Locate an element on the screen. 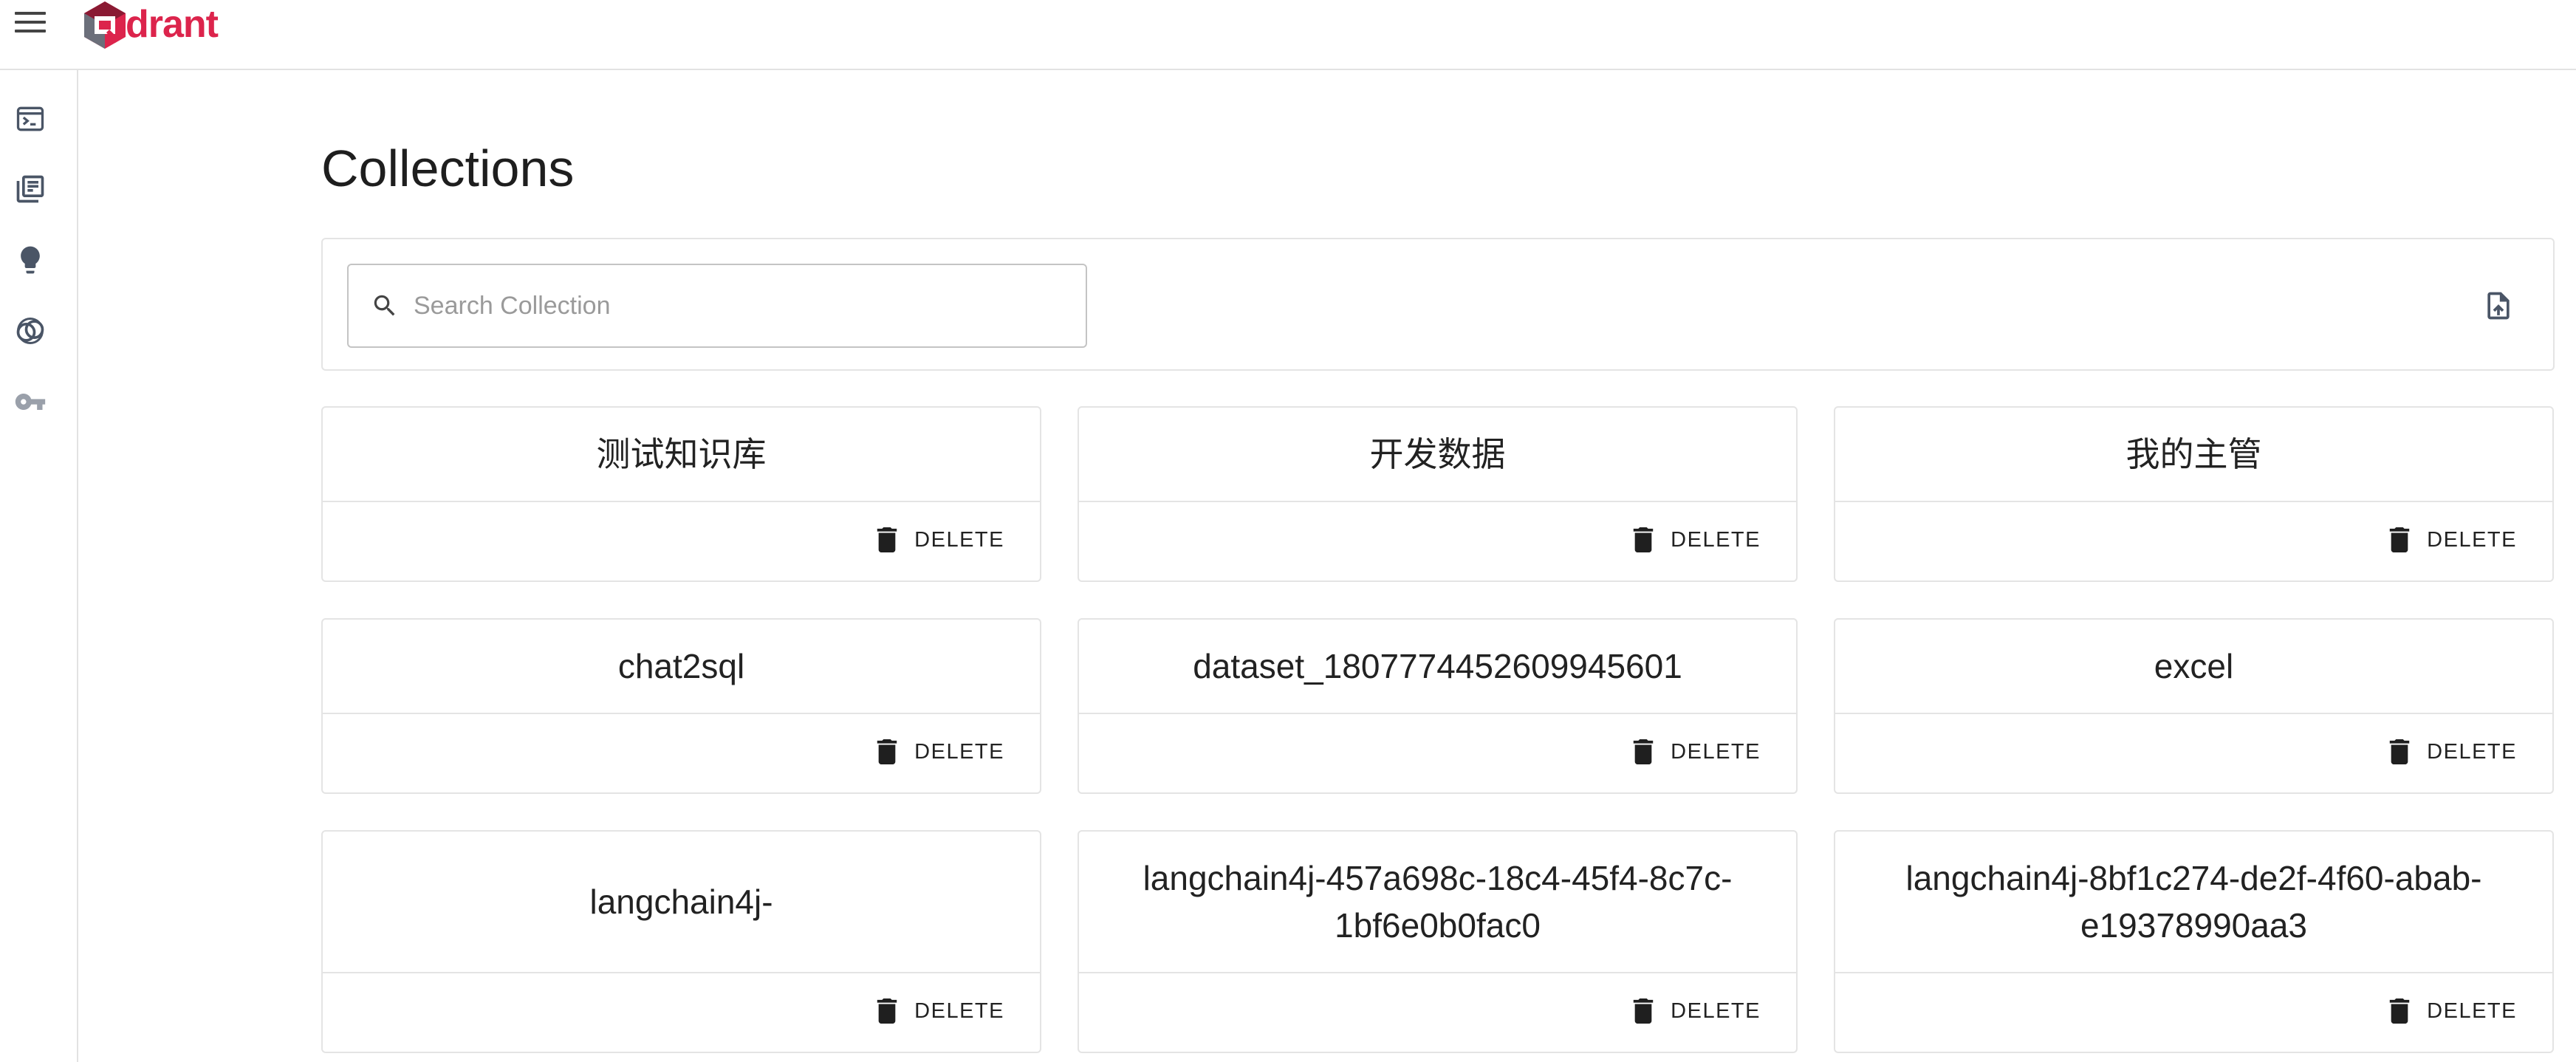  collection-card: 开发数据 DELETE is located at coordinates (1438, 494).